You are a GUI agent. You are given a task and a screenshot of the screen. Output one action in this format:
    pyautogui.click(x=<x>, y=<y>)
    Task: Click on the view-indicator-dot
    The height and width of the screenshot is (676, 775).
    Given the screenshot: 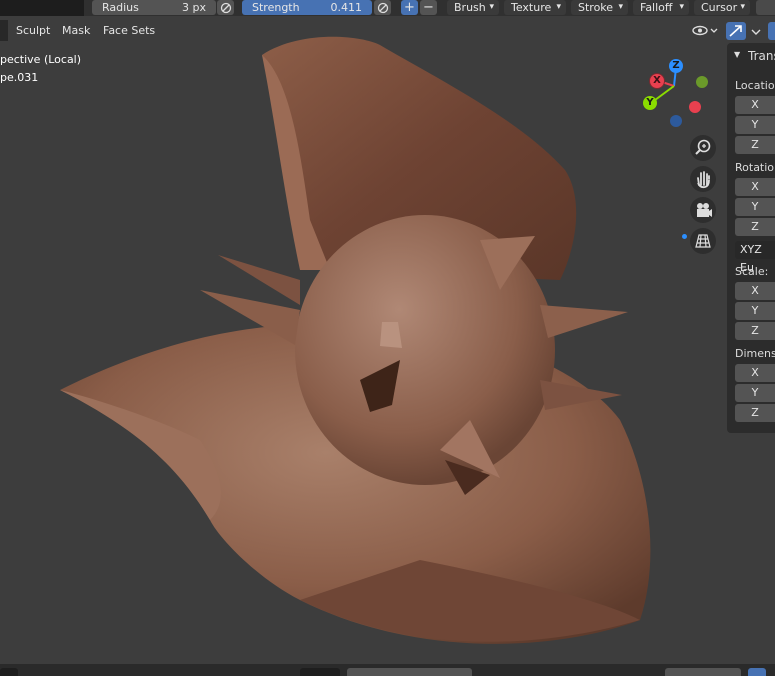 What is the action you would take?
    pyautogui.click(x=684, y=236)
    